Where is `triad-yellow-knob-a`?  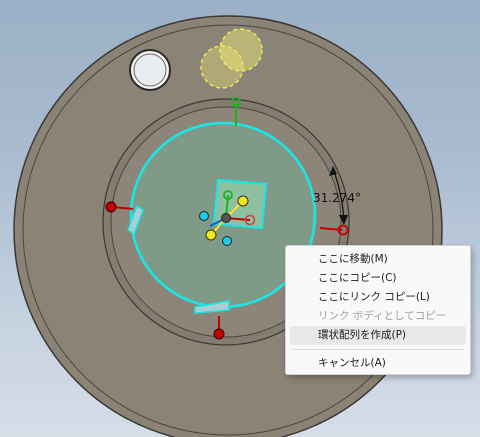
triad-yellow-knob-a is located at coordinates (243, 201).